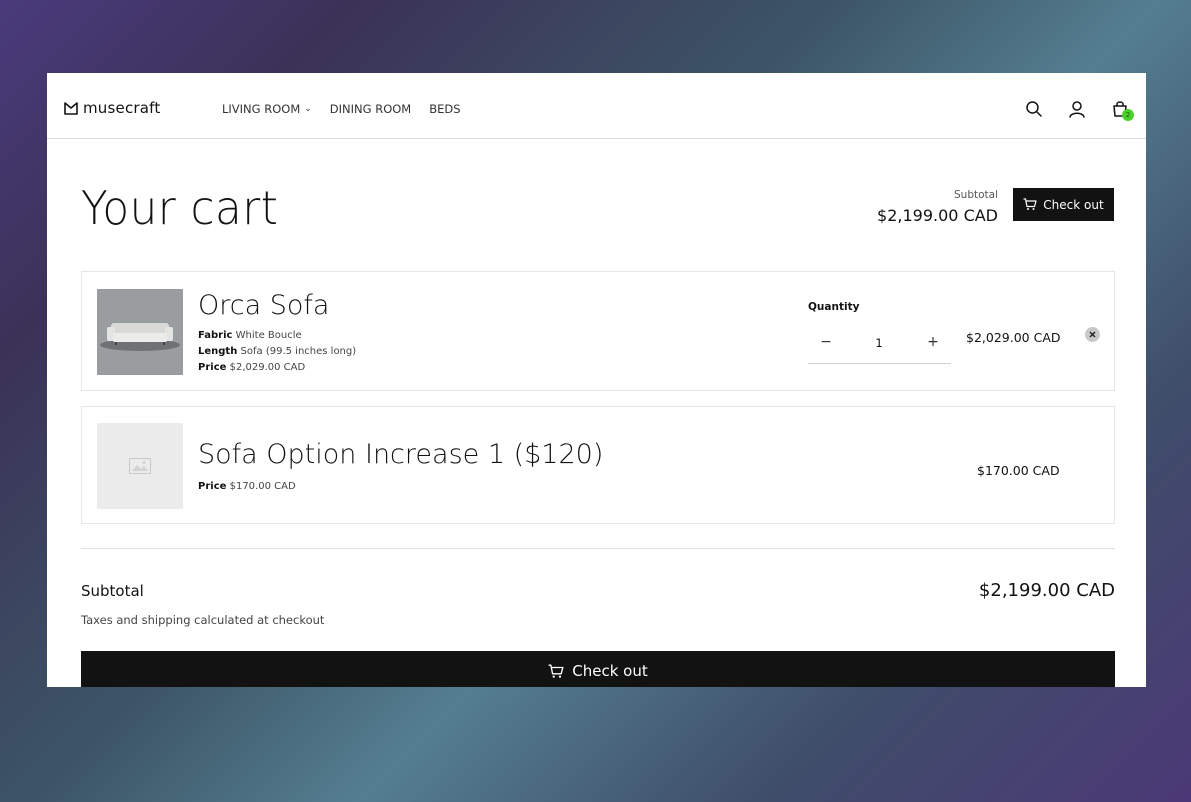  I want to click on nav-item-beds: BEDS, so click(444, 109).